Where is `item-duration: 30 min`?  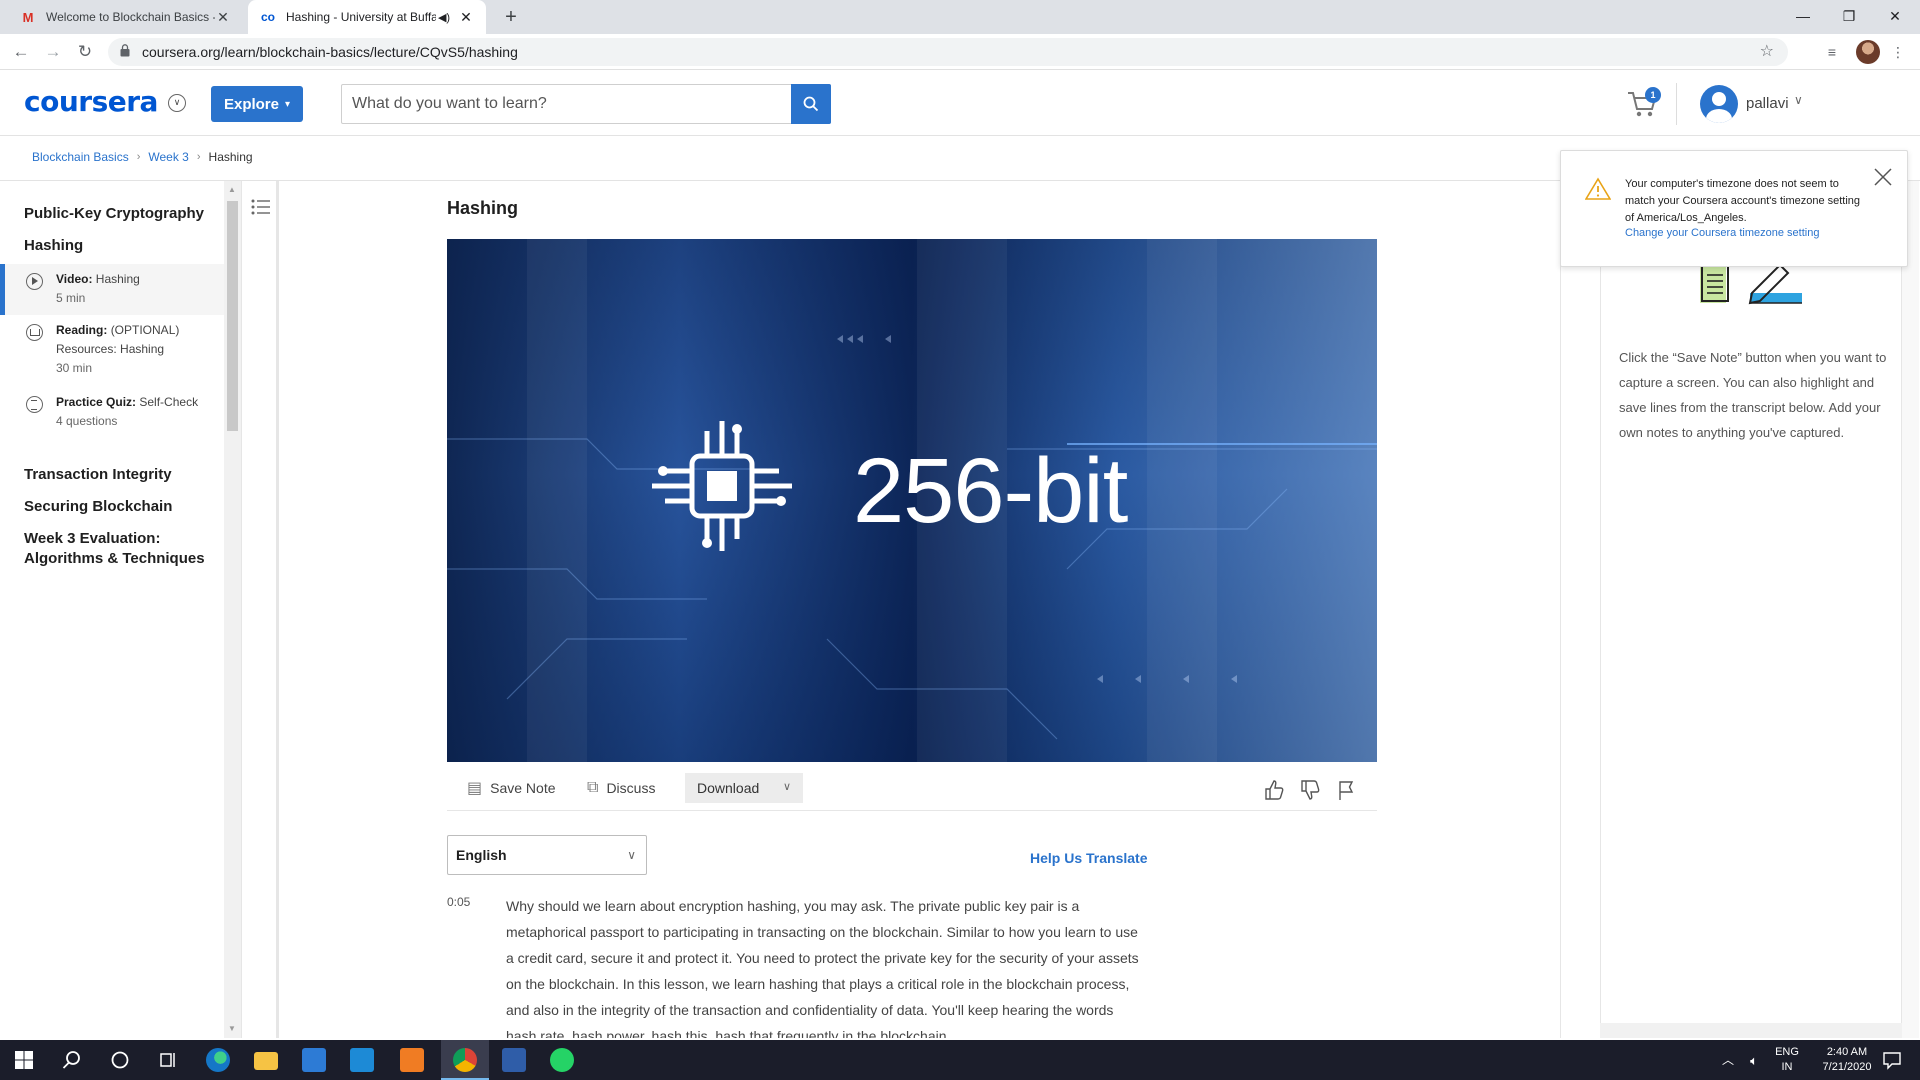
item-duration: 30 min is located at coordinates (74, 368).